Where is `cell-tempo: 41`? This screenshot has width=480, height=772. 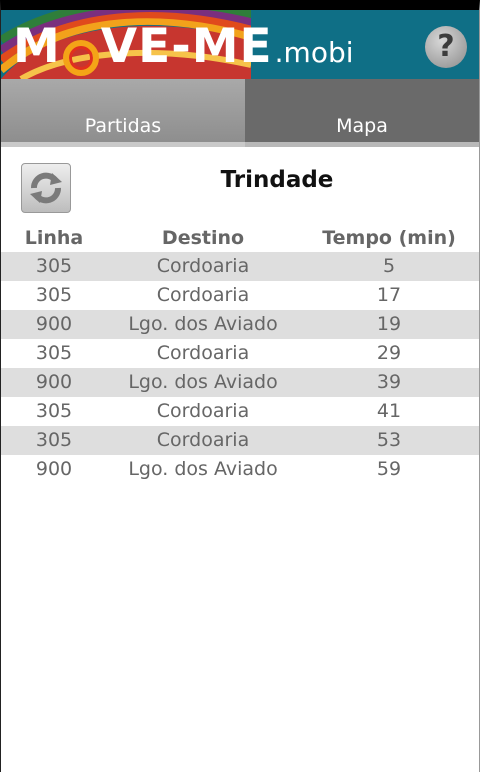 cell-tempo: 41 is located at coordinates (389, 411).